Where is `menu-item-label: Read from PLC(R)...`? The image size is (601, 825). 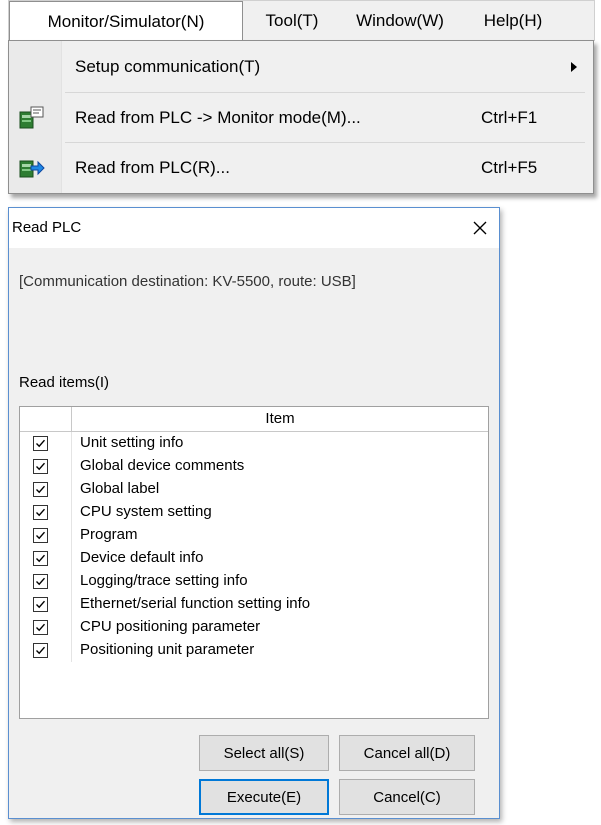
menu-item-label: Read from PLC(R)... is located at coordinates (152, 167).